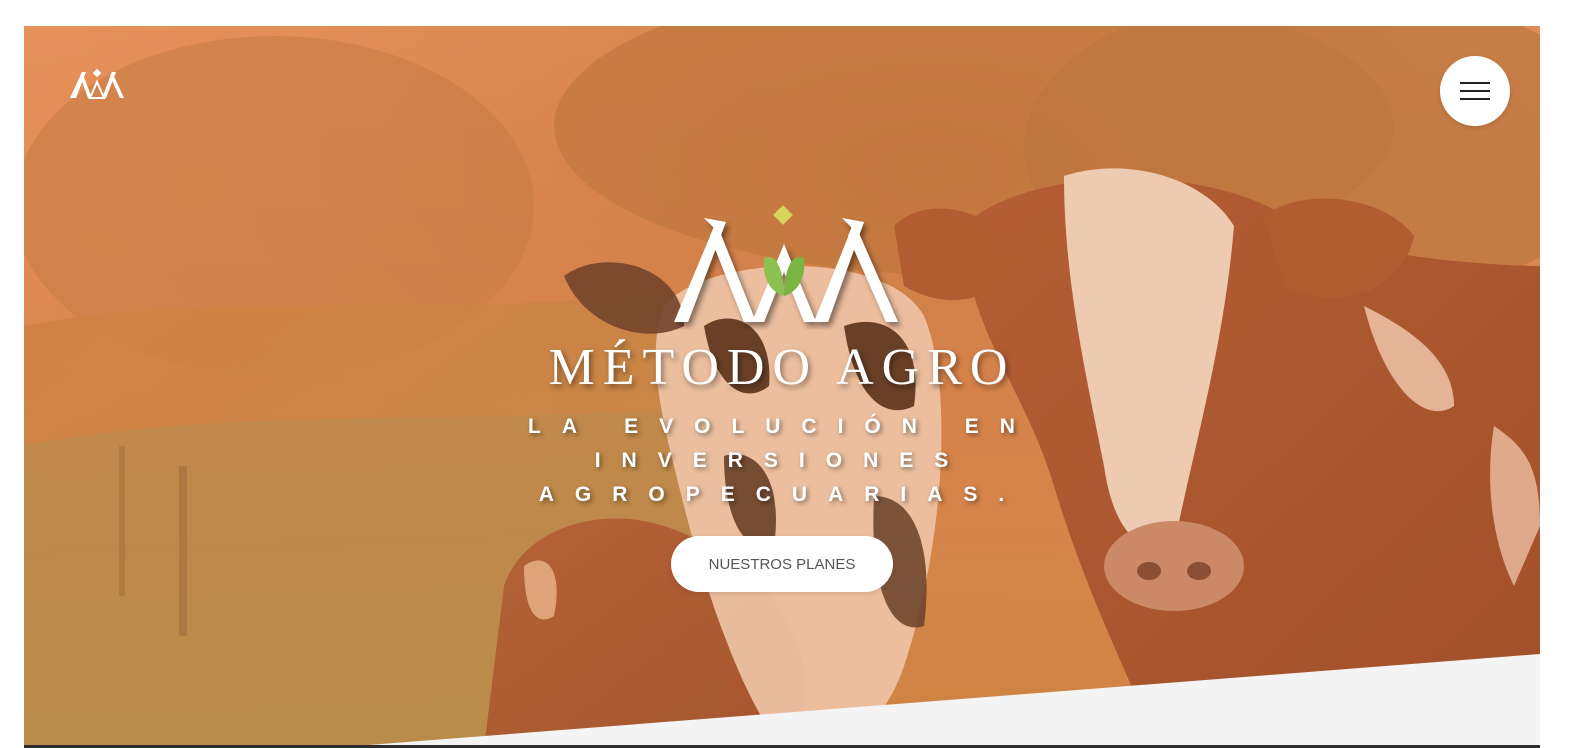  What do you see at coordinates (782, 367) in the screenshot?
I see `brand-title: MÉTODO AGRO` at bounding box center [782, 367].